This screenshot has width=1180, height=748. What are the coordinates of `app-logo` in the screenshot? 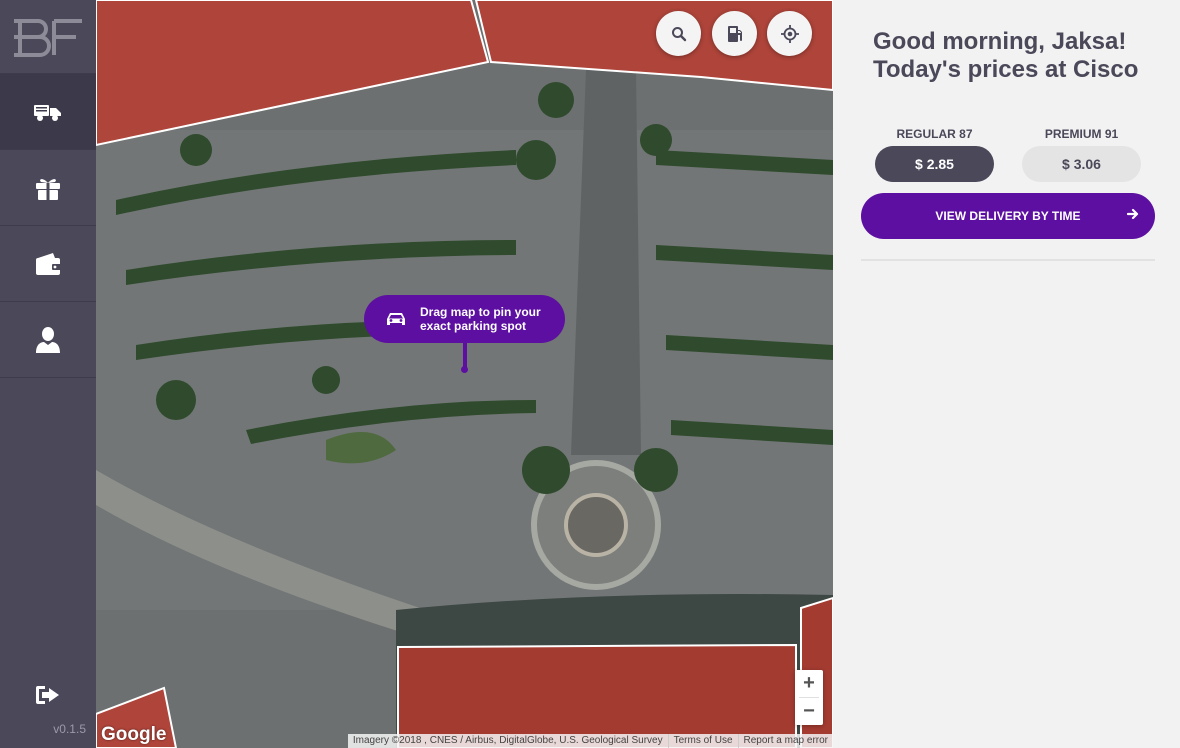 It's located at (48, 37).